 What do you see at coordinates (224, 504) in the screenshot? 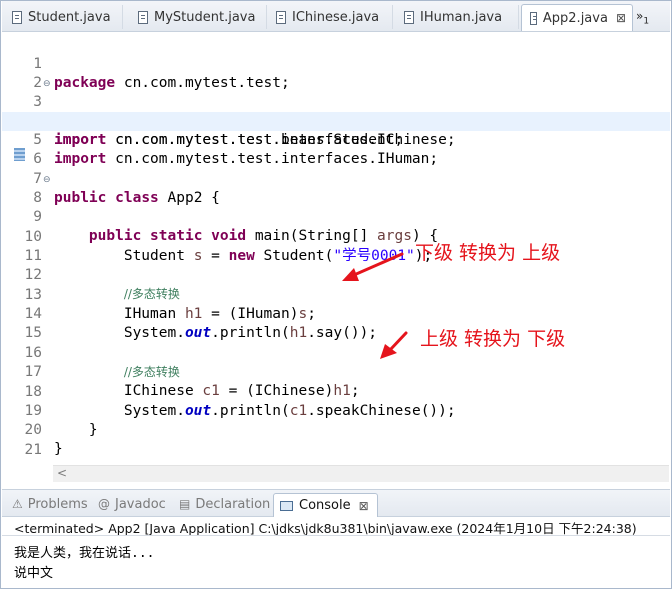
I see `tab-declaration: ▤ Declaration` at bounding box center [224, 504].